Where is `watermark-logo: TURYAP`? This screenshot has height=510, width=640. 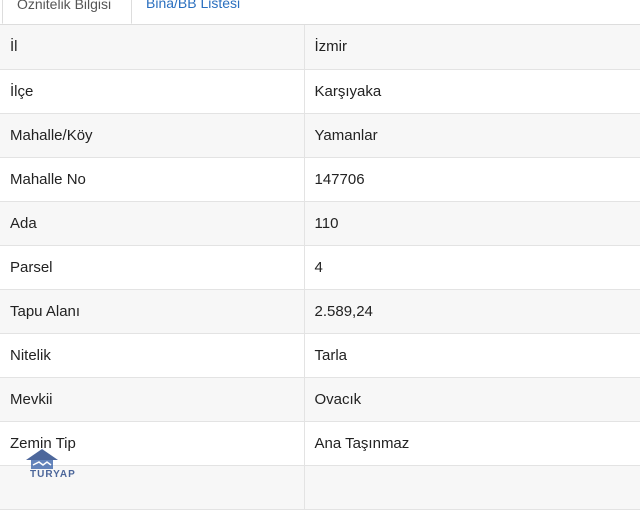
watermark-logo: TURYAP is located at coordinates (52, 464).